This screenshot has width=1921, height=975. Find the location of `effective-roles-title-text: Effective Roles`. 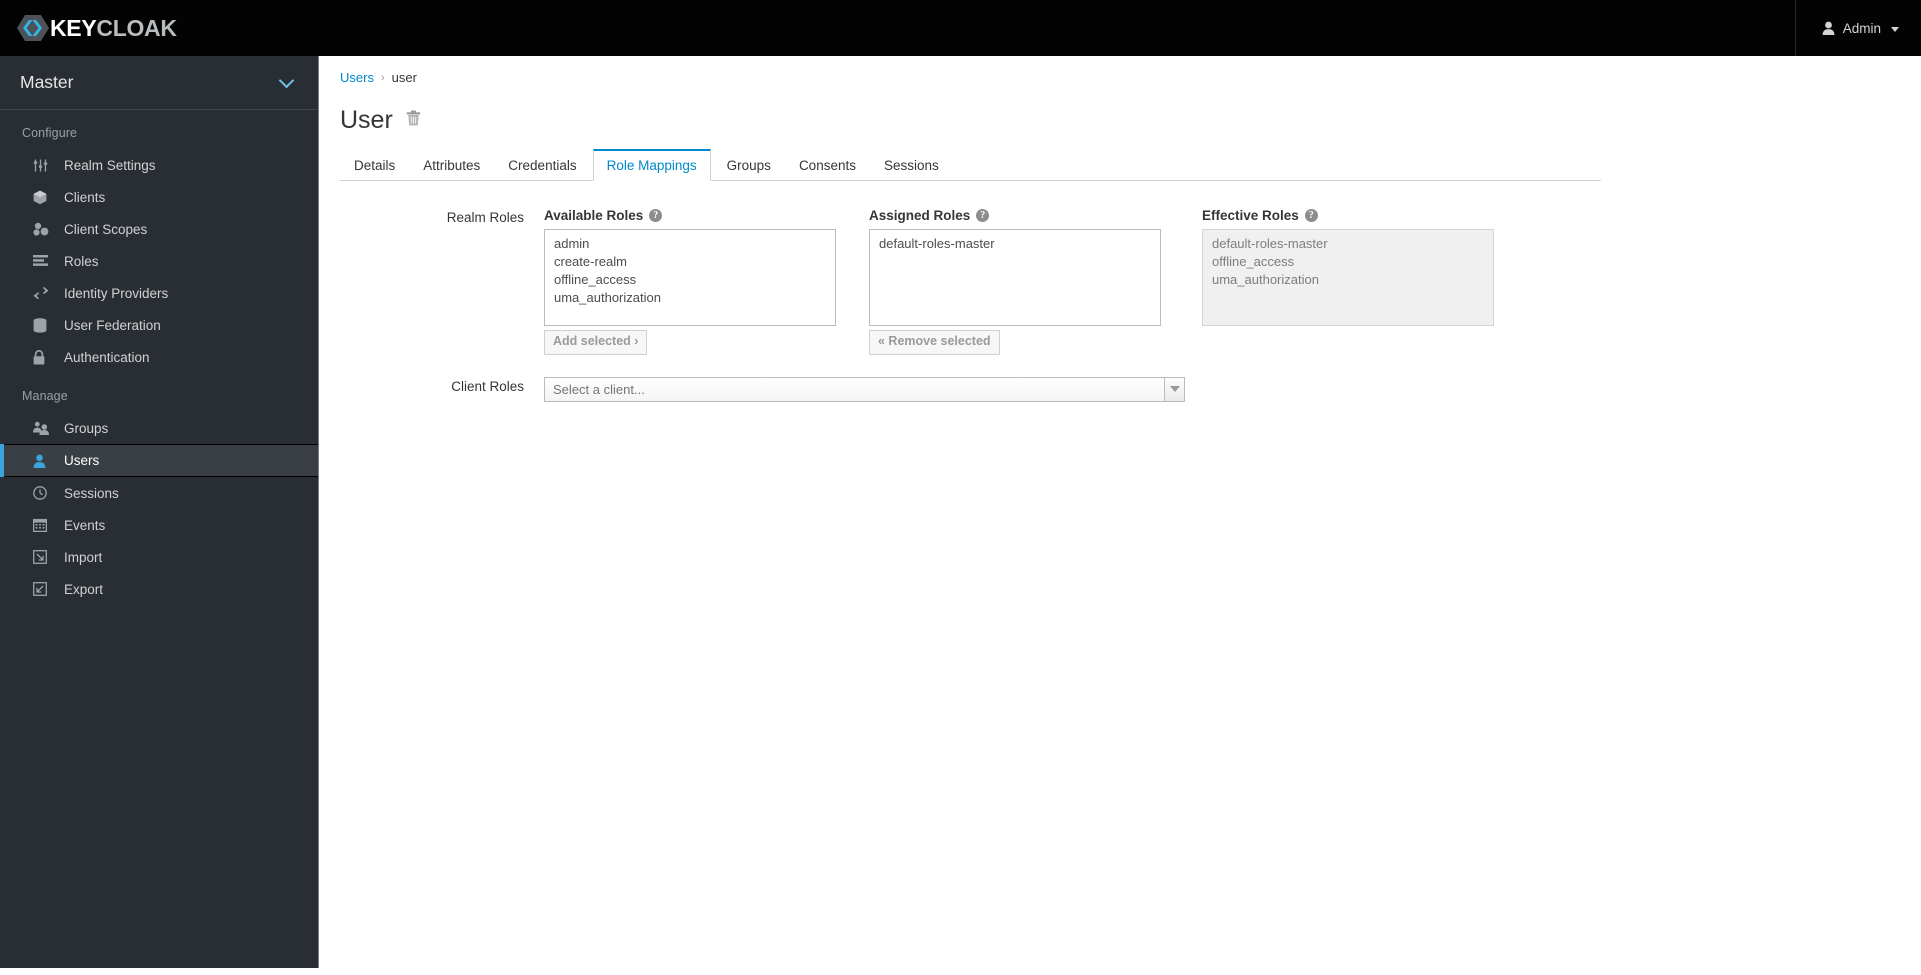

effective-roles-title-text: Effective Roles is located at coordinates (1250, 215).